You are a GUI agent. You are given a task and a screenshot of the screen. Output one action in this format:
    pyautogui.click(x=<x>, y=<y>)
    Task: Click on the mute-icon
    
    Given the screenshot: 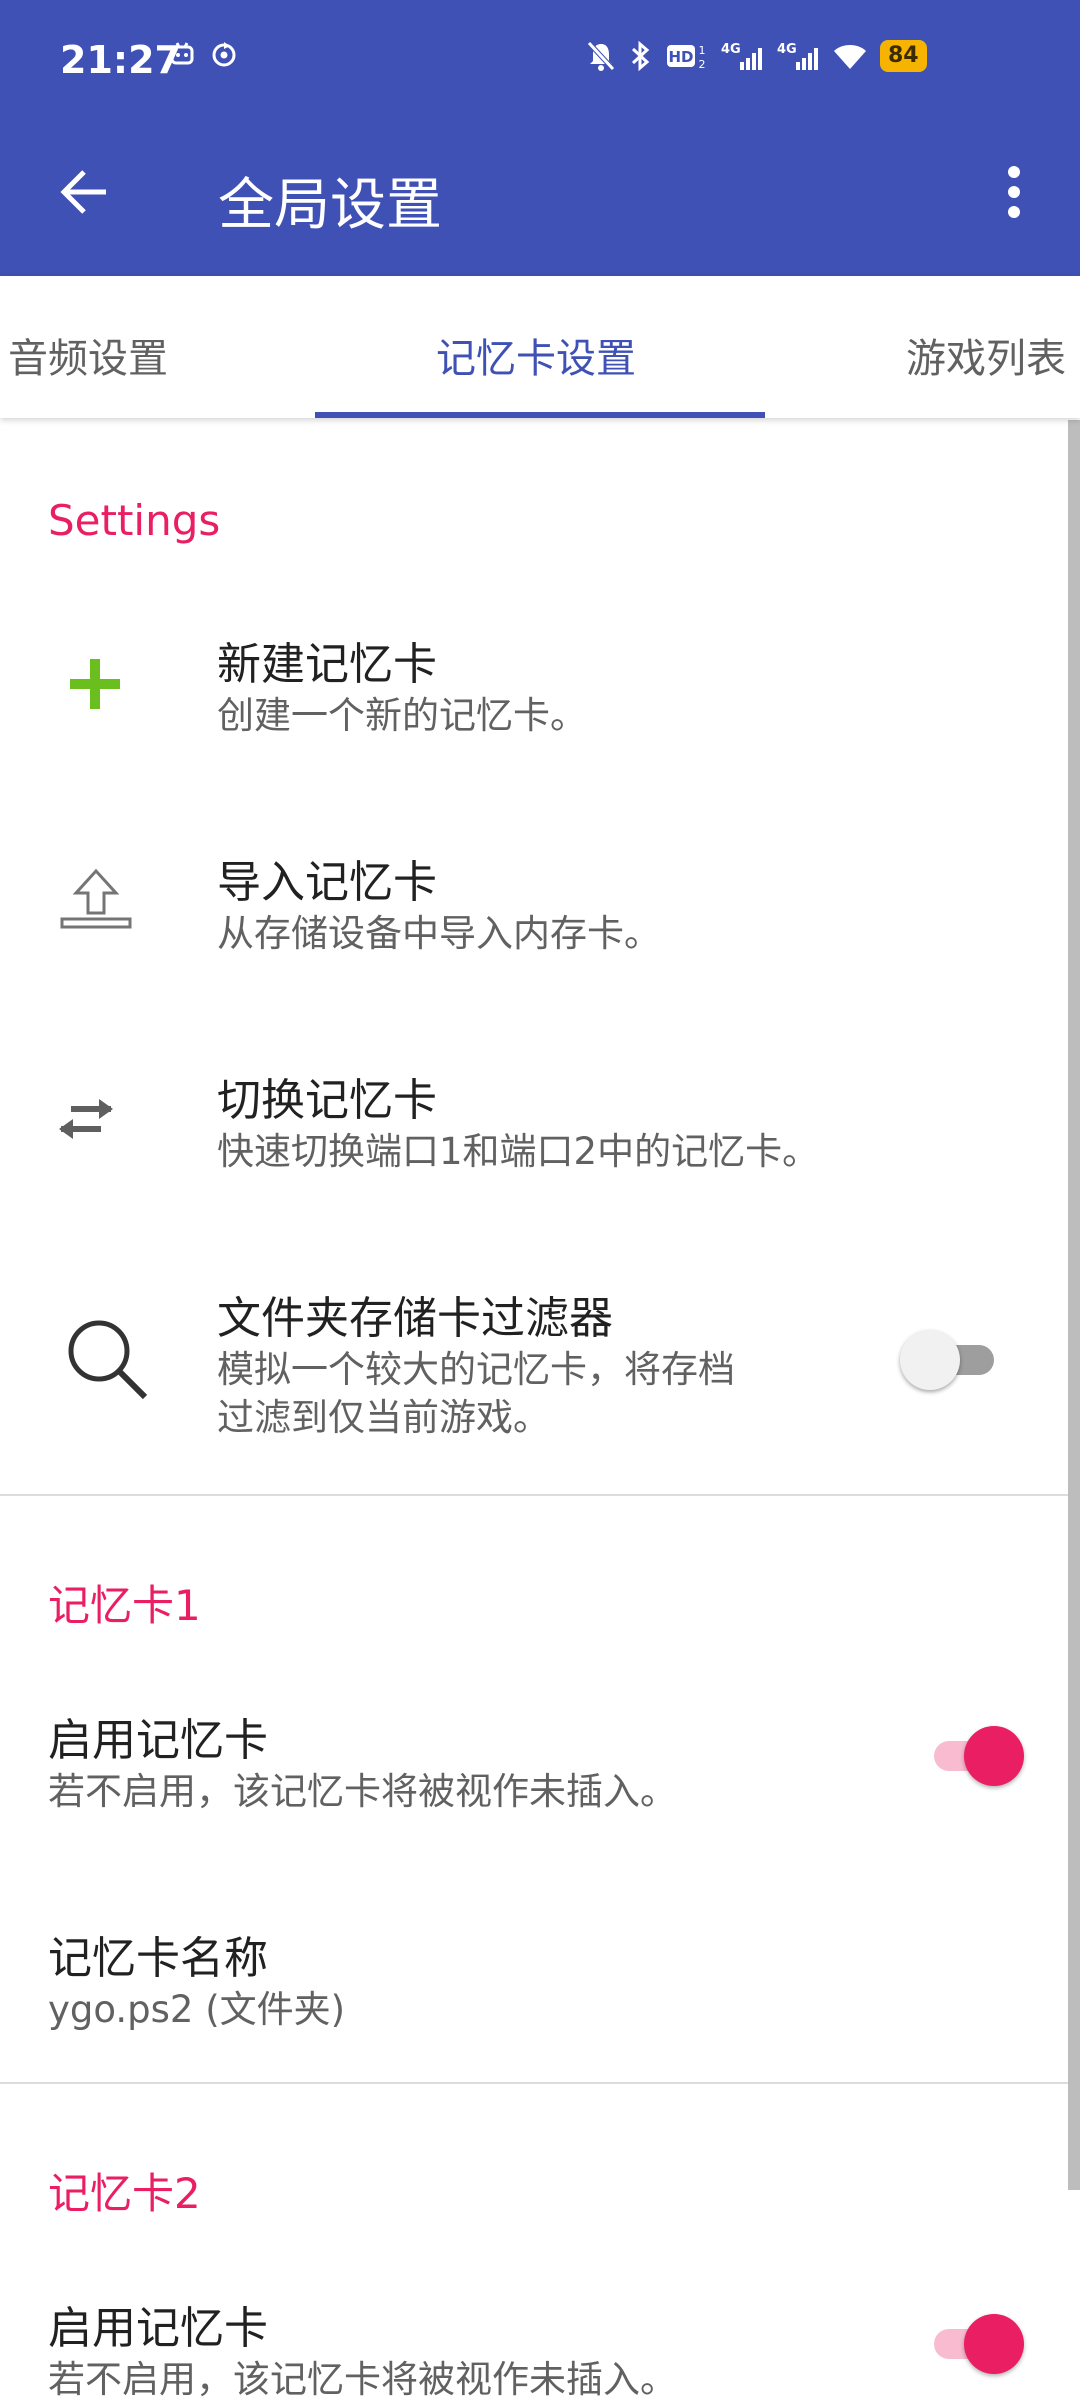 What is the action you would take?
    pyautogui.click(x=601, y=56)
    